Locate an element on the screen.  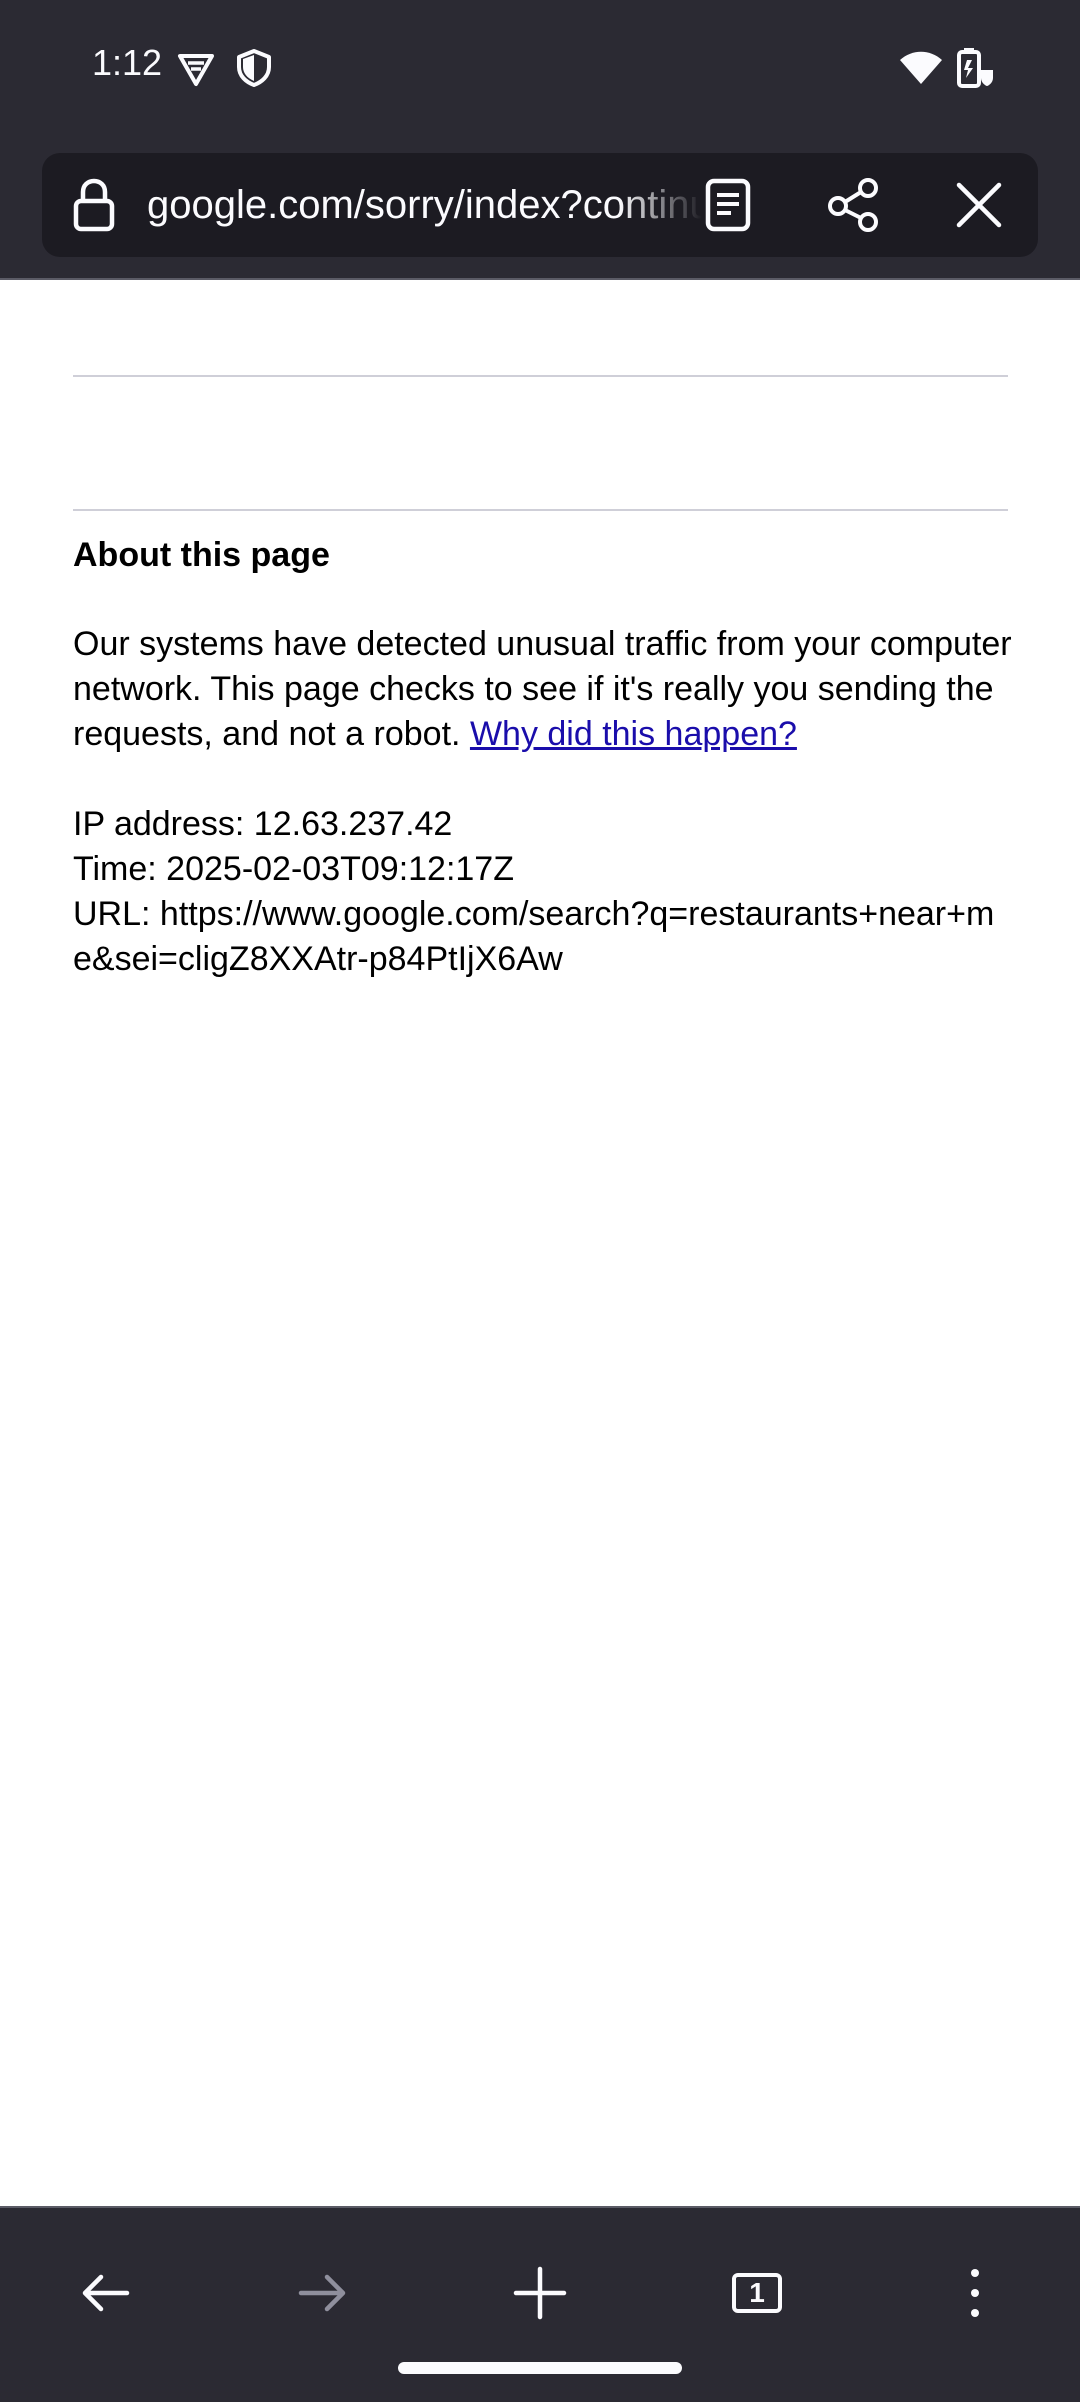
status-time: 1:12 is located at coordinates (127, 62).